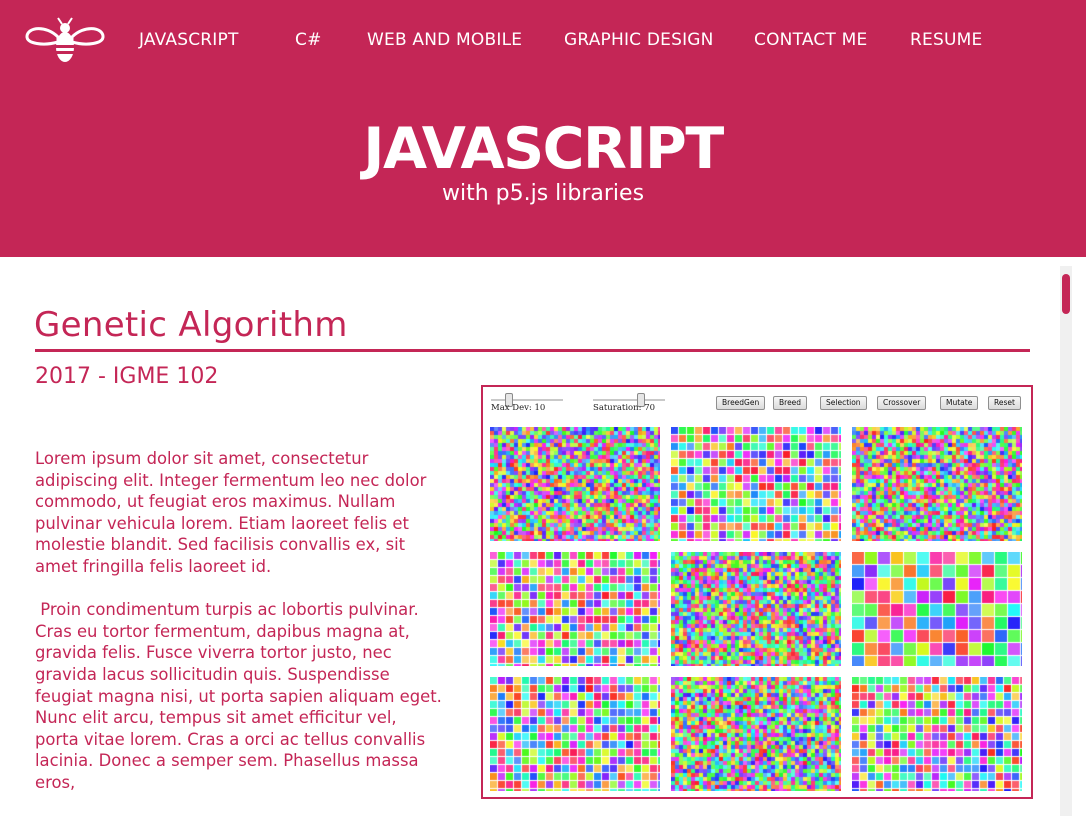  Describe the element at coordinates (127, 376) in the screenshot. I see `project-subtitle: 2017 - IGME 102` at that location.